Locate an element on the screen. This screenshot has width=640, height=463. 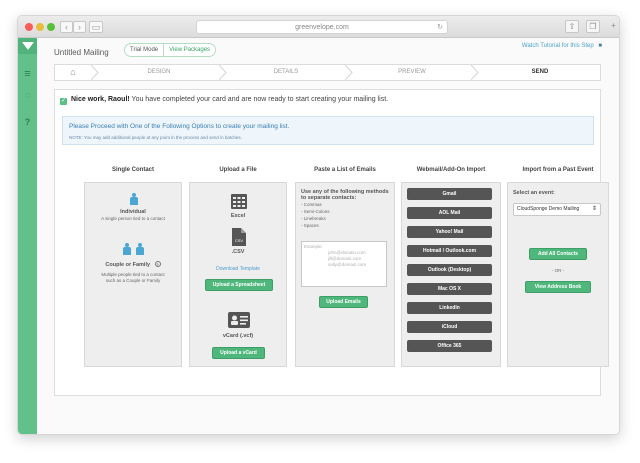
placeholder-label: Example: is located at coordinates (313, 246).